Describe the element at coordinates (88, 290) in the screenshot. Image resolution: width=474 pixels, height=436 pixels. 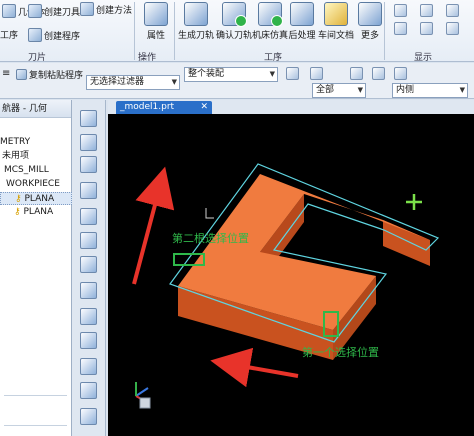
I see `roles-icon` at that location.